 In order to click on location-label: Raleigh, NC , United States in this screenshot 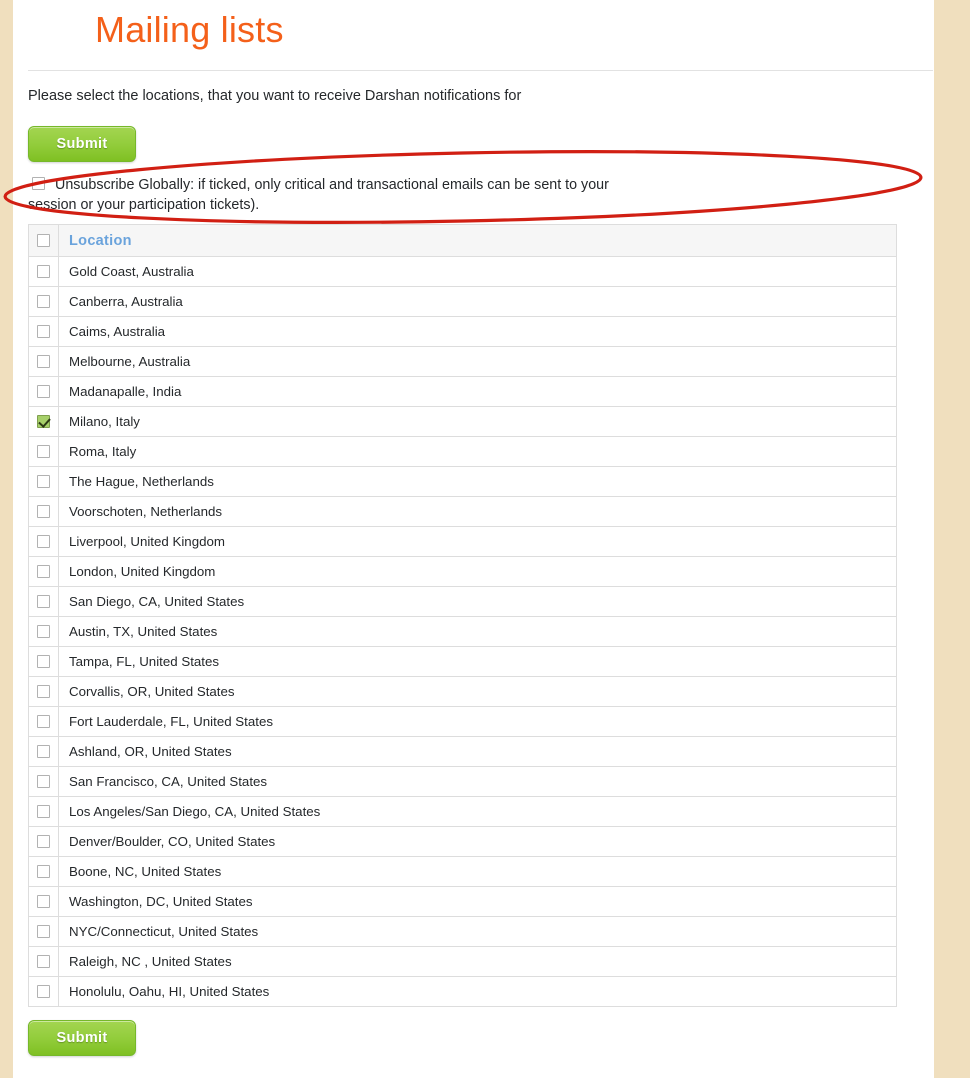, I will do `click(477, 961)`.